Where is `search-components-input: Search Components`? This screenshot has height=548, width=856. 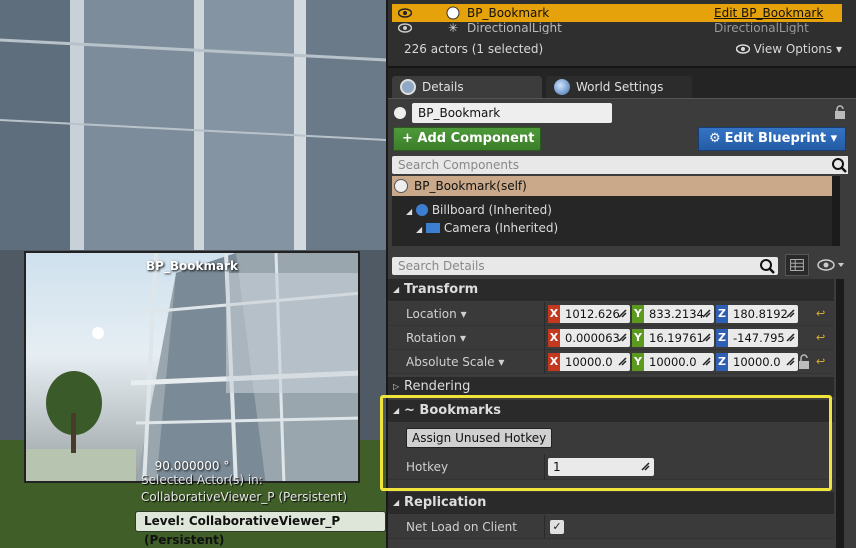 search-components-input: Search Components is located at coordinates (612, 165).